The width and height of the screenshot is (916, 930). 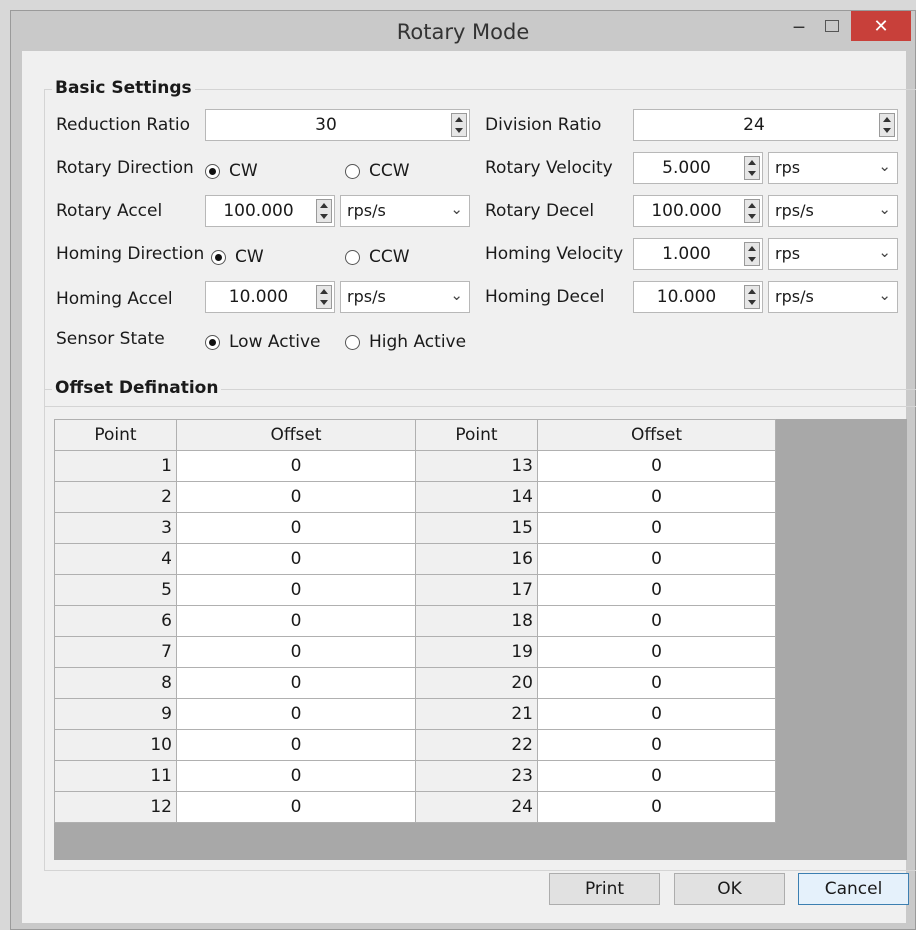 What do you see at coordinates (698, 211) in the screenshot?
I see `rotary-decel-input: 100.000` at bounding box center [698, 211].